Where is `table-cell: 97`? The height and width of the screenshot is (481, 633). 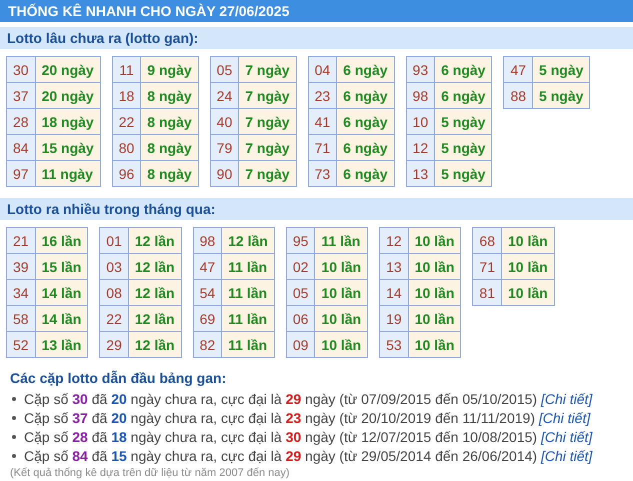
table-cell: 97 is located at coordinates (21, 173).